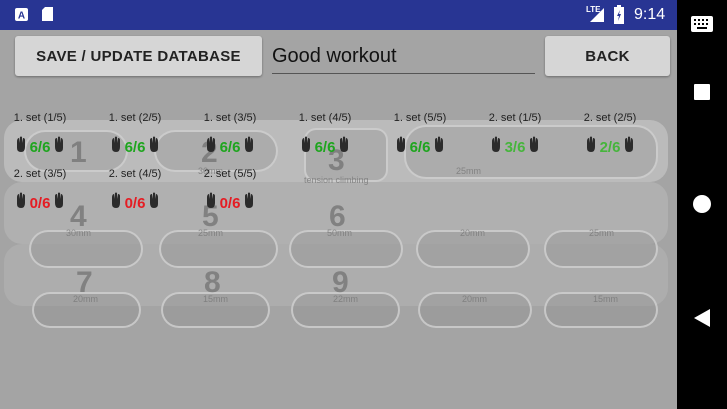 The width and height of the screenshot is (727, 409). Describe the element at coordinates (403, 57) in the screenshot. I see `workout-comment-input` at that location.